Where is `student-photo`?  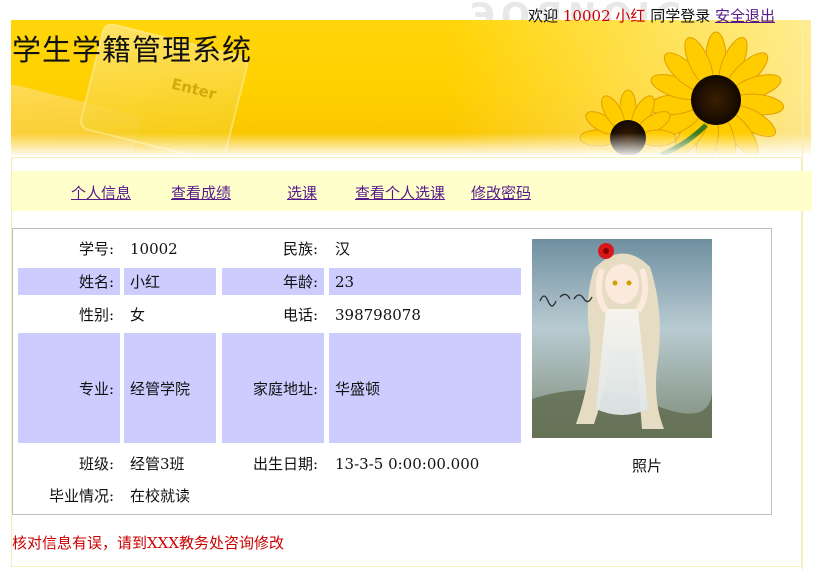 student-photo is located at coordinates (622, 338).